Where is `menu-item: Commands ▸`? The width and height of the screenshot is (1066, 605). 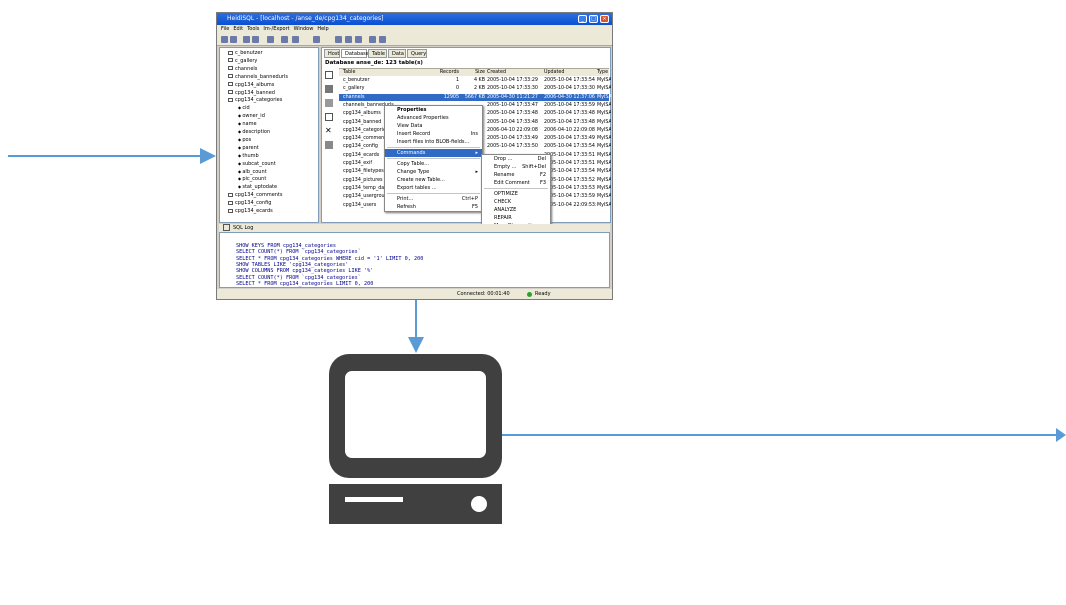
menu-item: Commands ▸ is located at coordinates (433, 153).